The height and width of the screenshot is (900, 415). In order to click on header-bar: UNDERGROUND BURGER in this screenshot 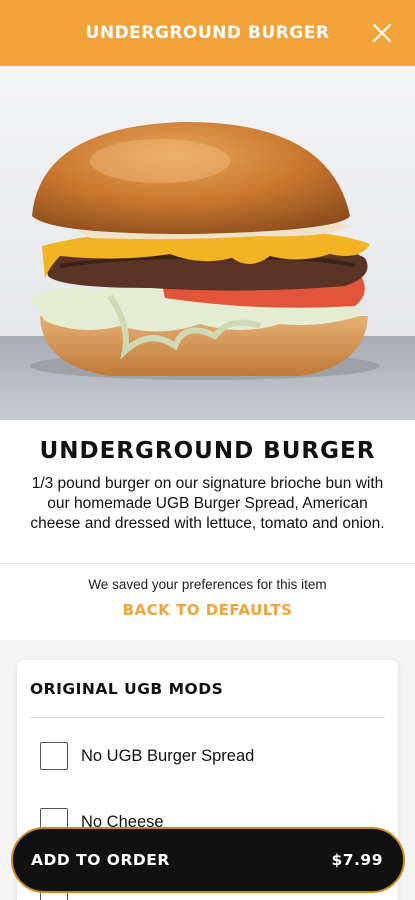, I will do `click(207, 33)`.